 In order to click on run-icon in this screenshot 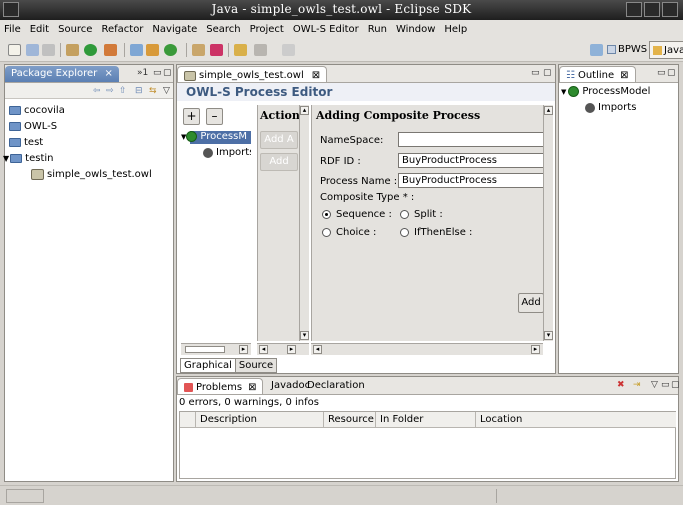, I will do `click(90, 50)`.